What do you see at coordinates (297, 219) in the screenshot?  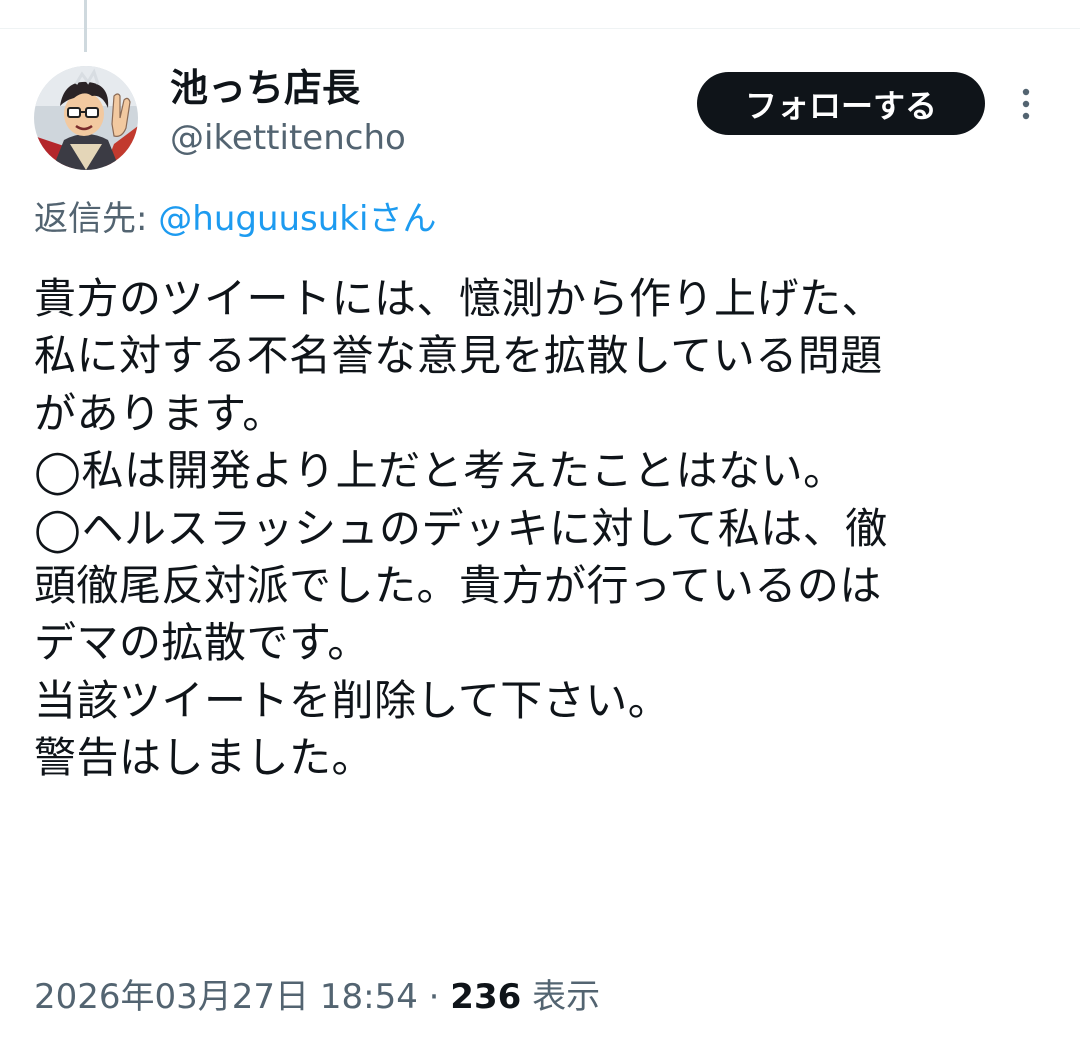 I see `reply-mention-link: @huguusukiさん` at bounding box center [297, 219].